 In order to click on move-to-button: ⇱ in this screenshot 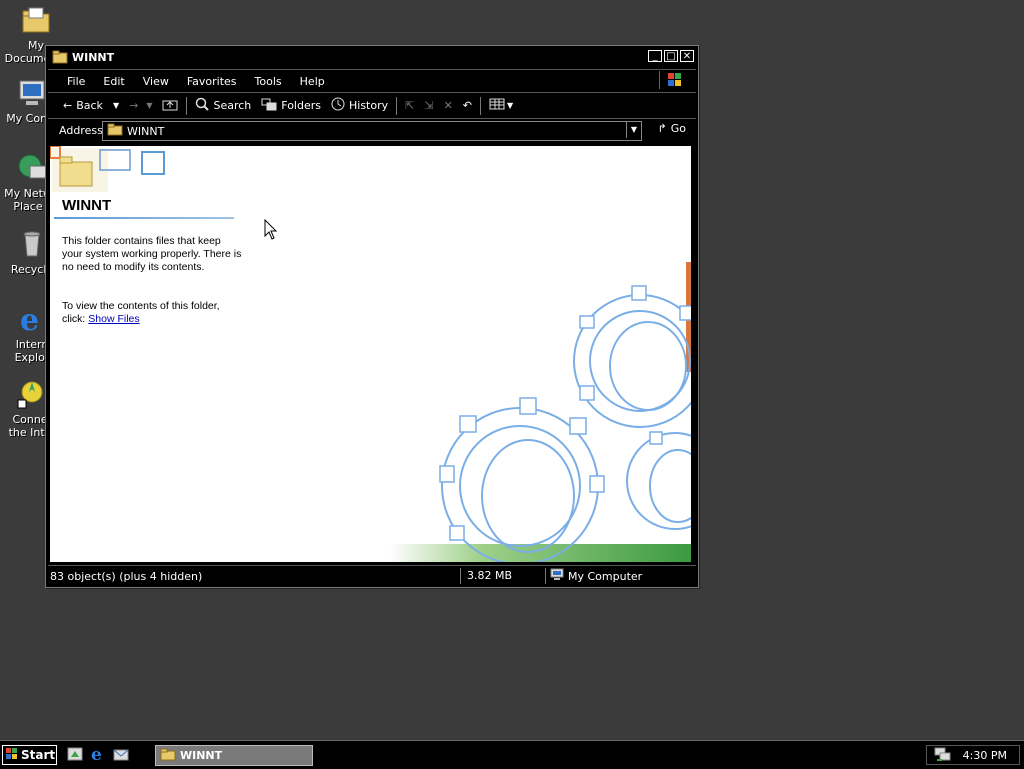, I will do `click(409, 106)`.